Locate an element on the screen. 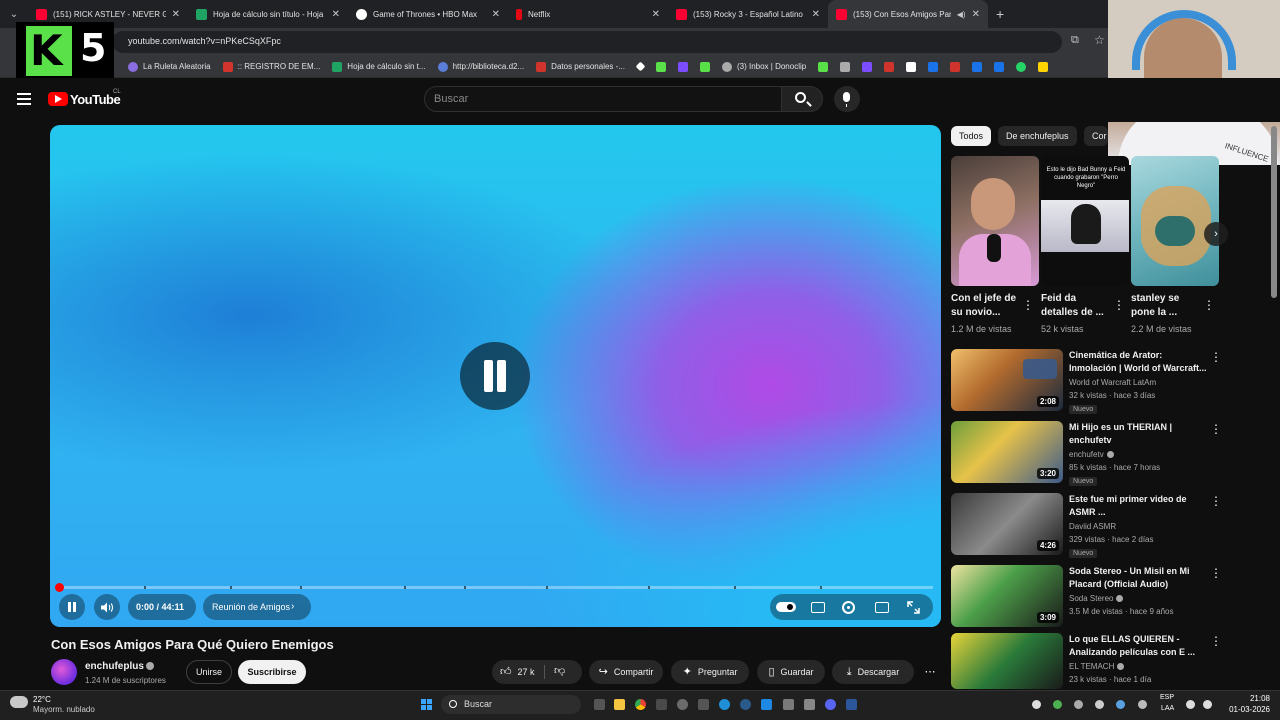 This screenshot has width=1280, height=720. volume-tray-icon is located at coordinates (1207, 704).